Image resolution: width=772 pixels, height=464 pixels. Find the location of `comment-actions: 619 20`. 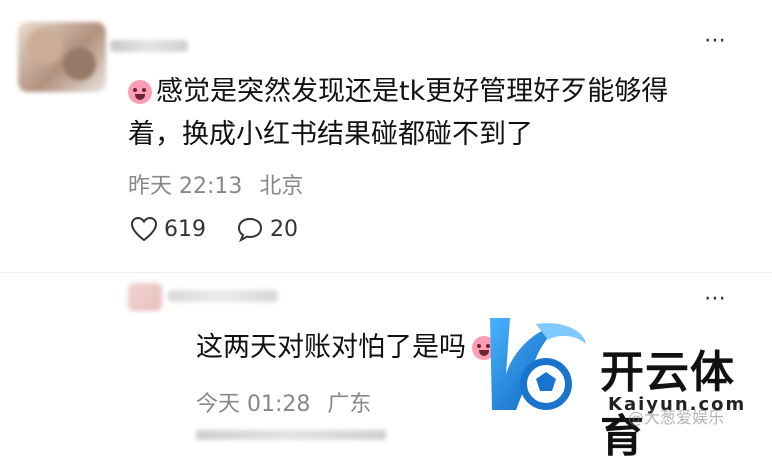

comment-actions: 619 20 is located at coordinates (229, 229).